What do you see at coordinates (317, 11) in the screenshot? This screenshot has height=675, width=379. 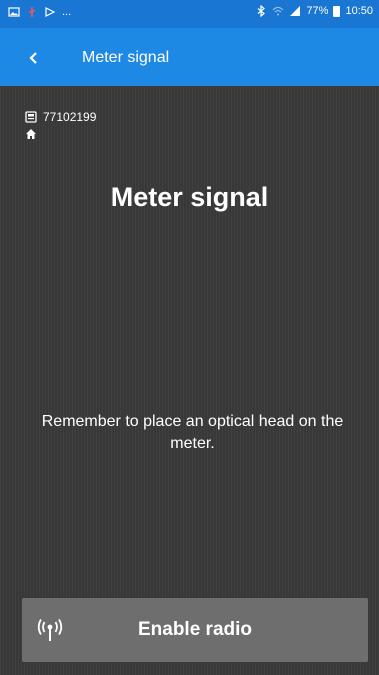 I see `battery-percent: 77%` at bounding box center [317, 11].